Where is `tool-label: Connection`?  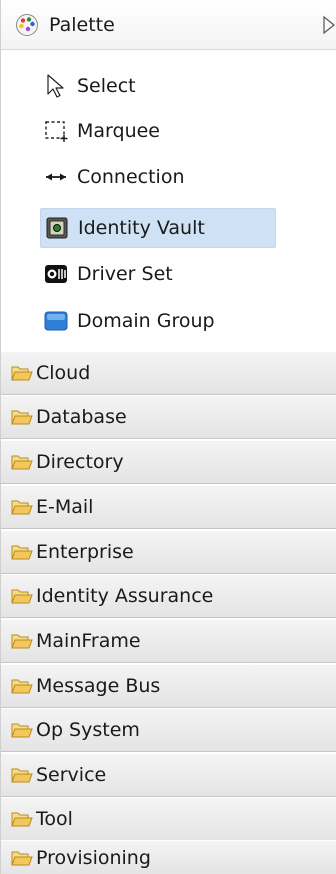 tool-label: Connection is located at coordinates (131, 177).